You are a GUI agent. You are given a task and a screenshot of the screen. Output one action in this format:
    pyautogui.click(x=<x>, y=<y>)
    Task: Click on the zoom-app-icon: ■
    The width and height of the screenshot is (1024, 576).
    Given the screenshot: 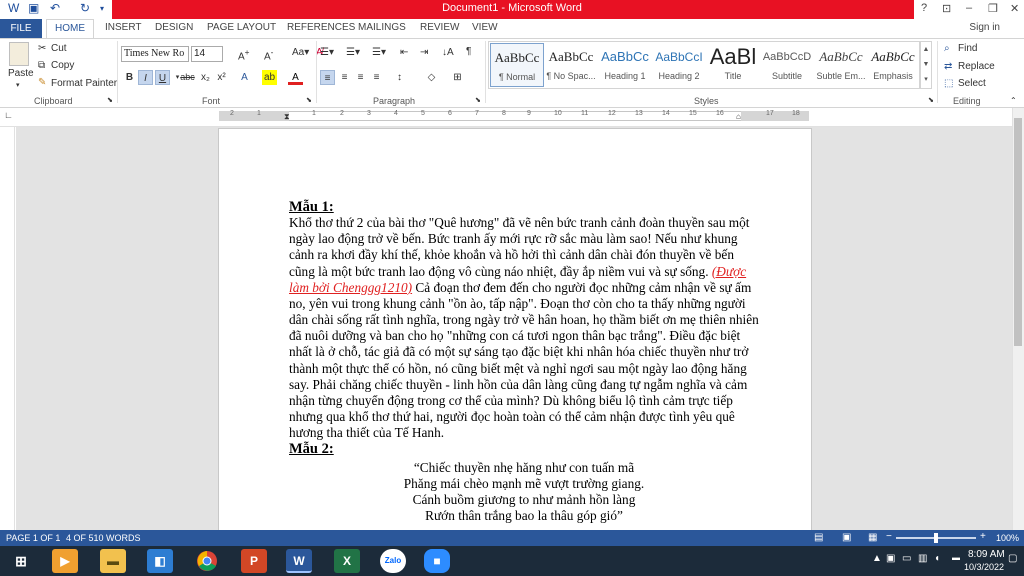 What is the action you would take?
    pyautogui.click(x=437, y=561)
    